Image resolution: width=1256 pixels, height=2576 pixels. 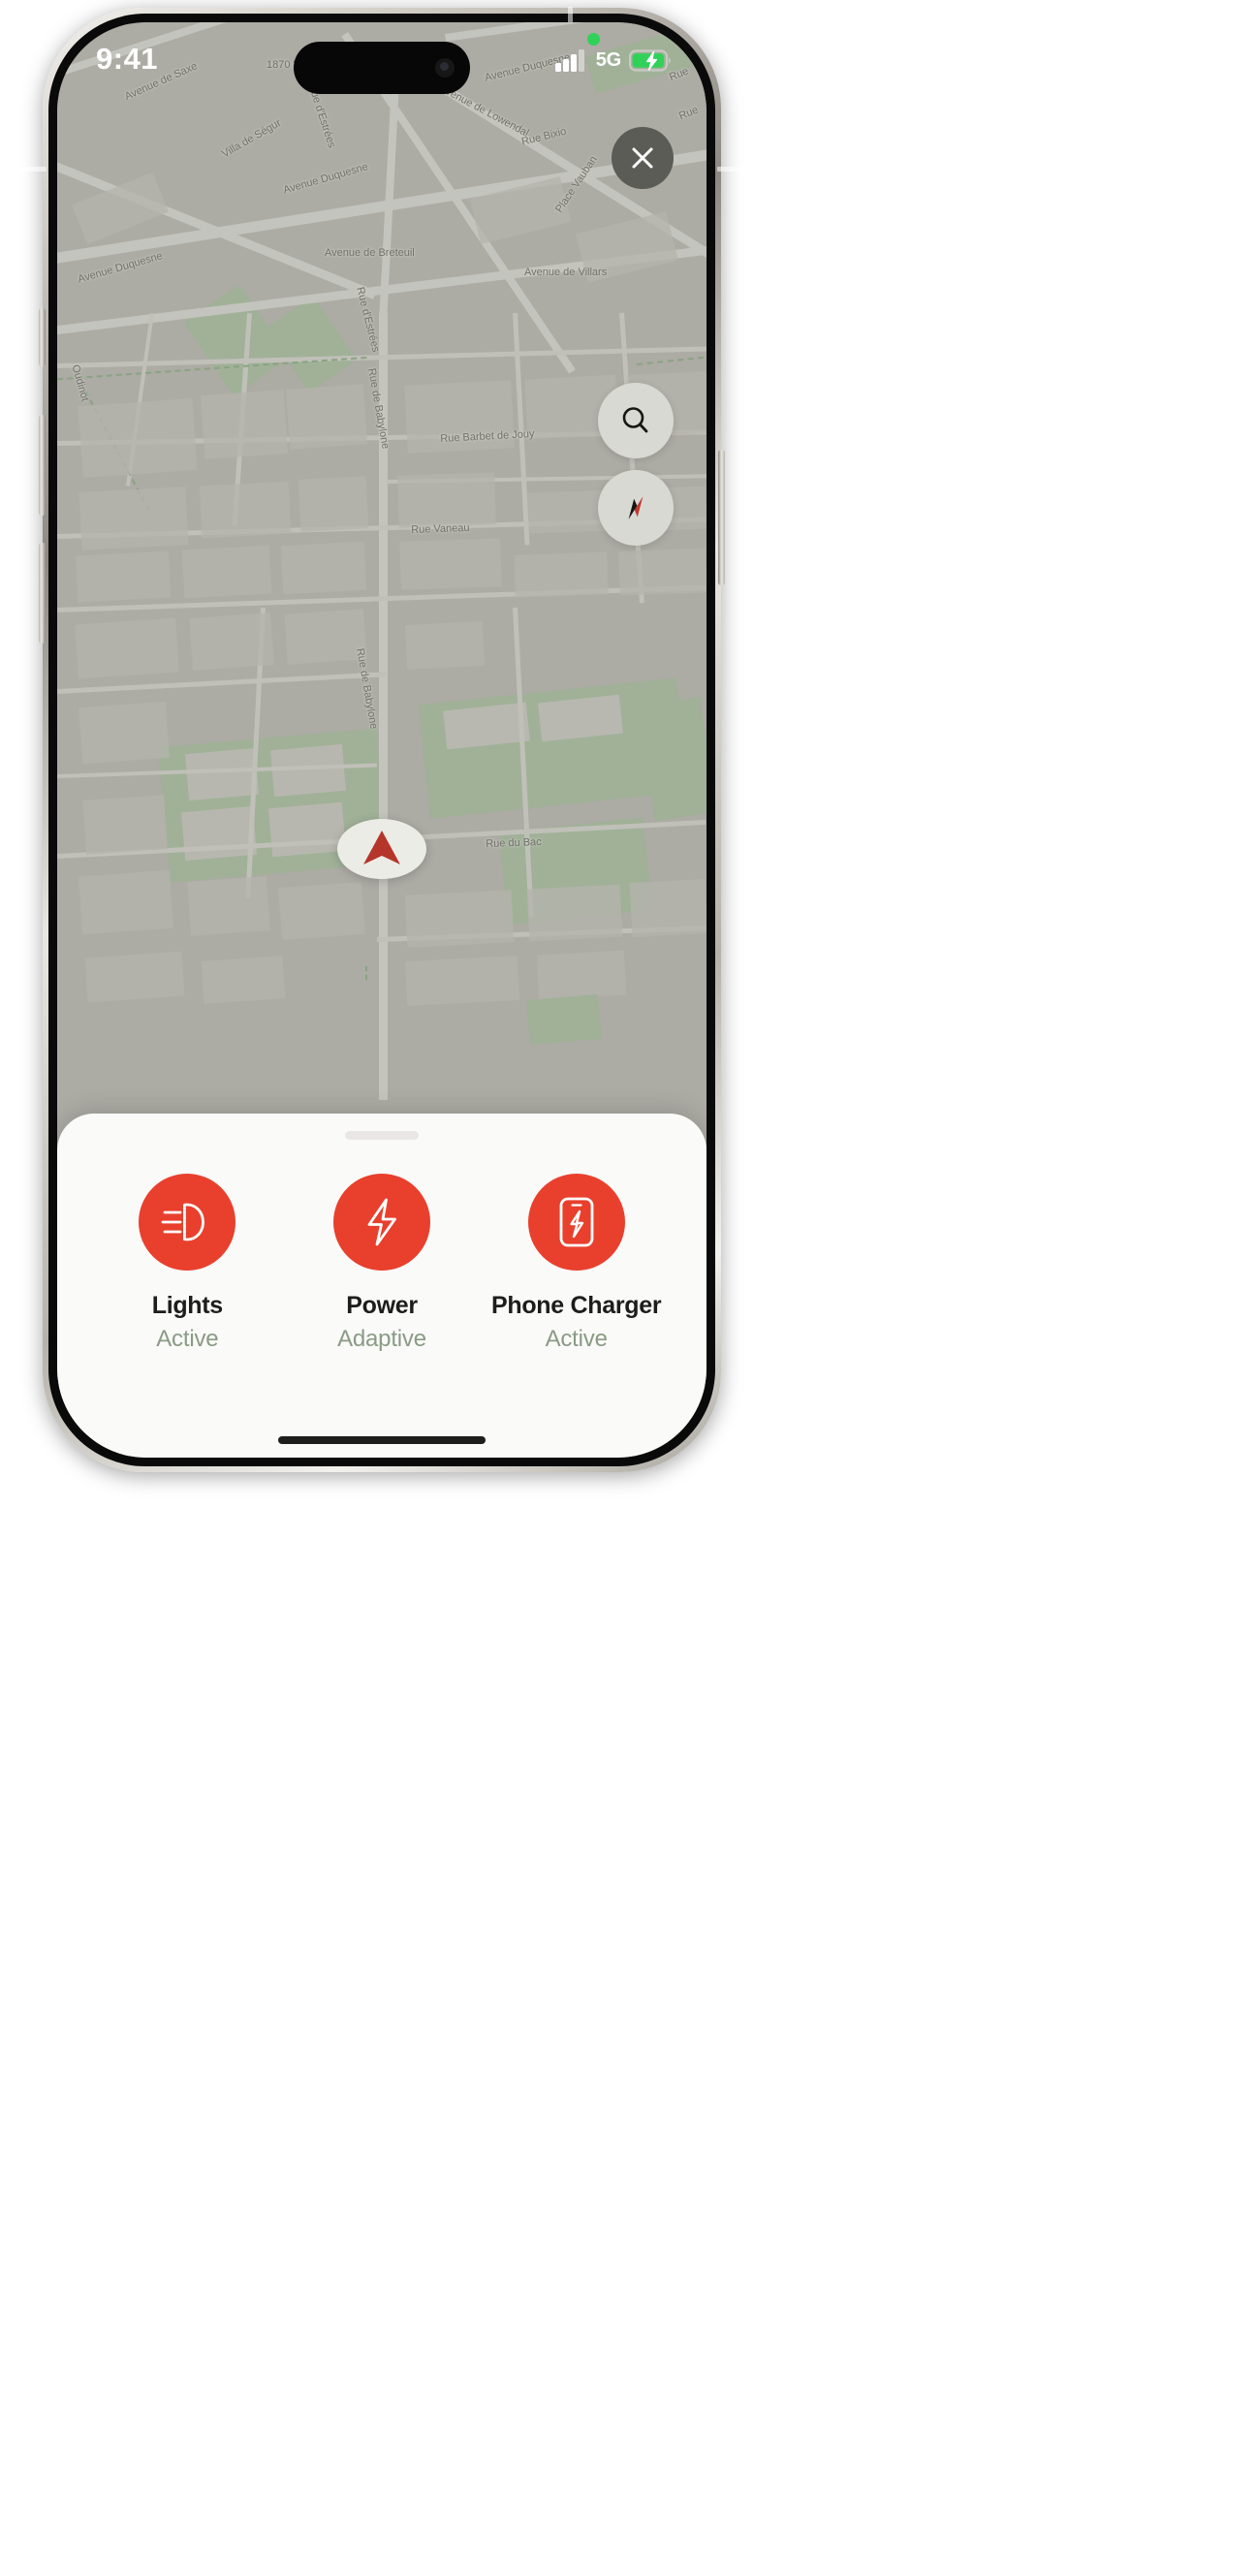 I want to click on compass-button, so click(x=636, y=508).